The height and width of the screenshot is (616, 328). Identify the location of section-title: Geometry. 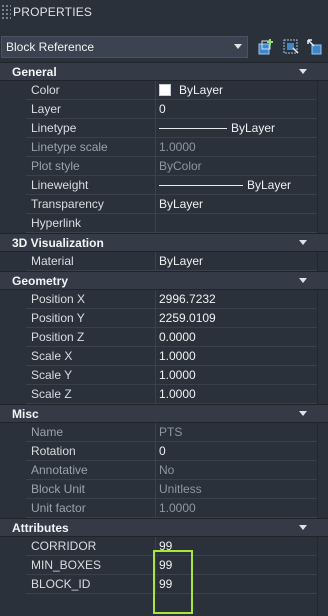
(40, 280).